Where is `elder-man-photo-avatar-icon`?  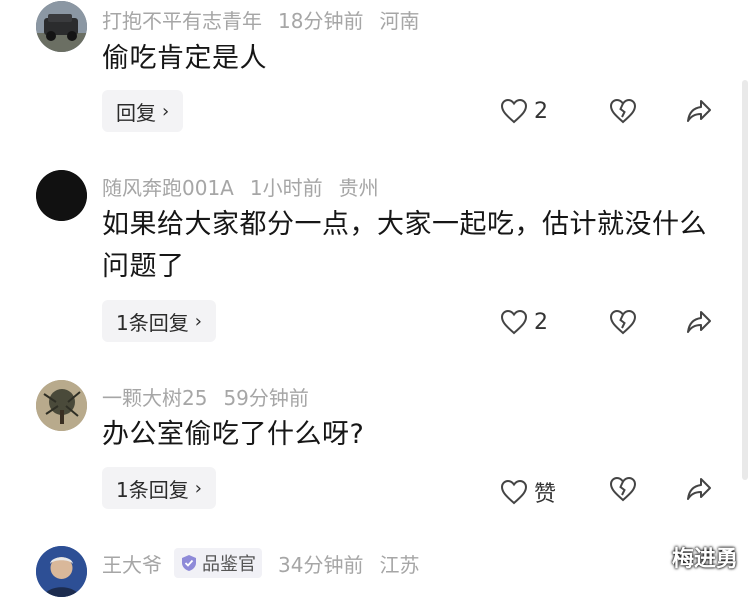
elder-man-photo-avatar-icon is located at coordinates (61, 571).